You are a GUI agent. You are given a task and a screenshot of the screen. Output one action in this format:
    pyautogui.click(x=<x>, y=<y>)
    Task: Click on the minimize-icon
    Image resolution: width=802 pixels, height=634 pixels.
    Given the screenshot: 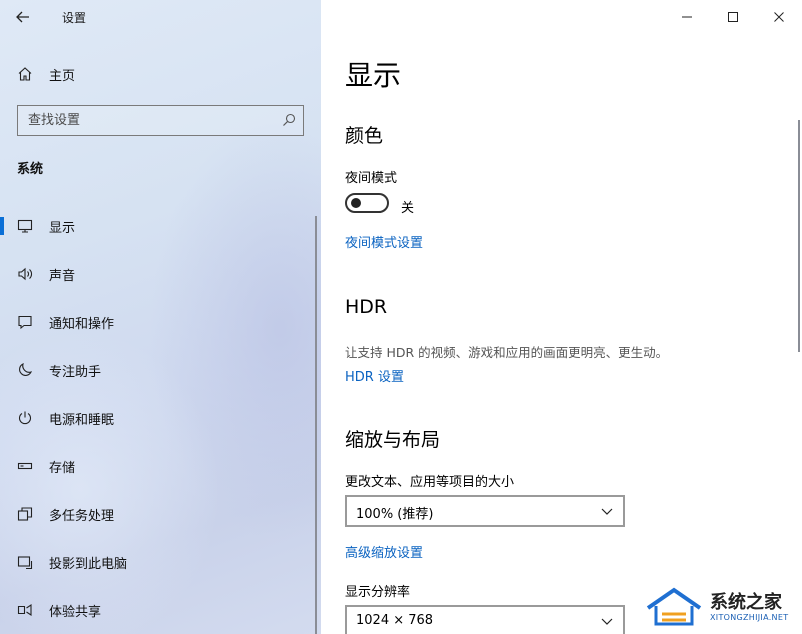 What is the action you would take?
    pyautogui.click(x=687, y=17)
    